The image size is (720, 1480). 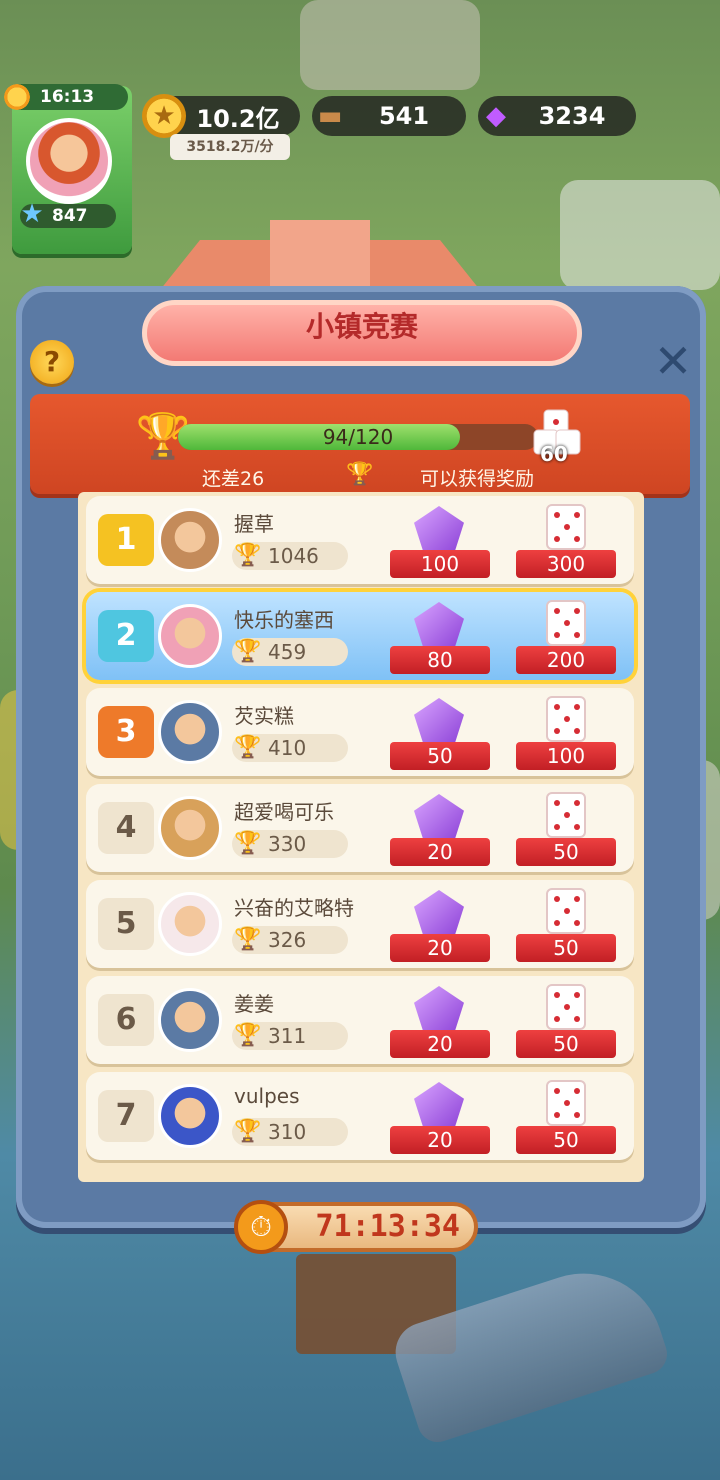 What do you see at coordinates (126, 732) in the screenshot?
I see `rank-badge: 3` at bounding box center [126, 732].